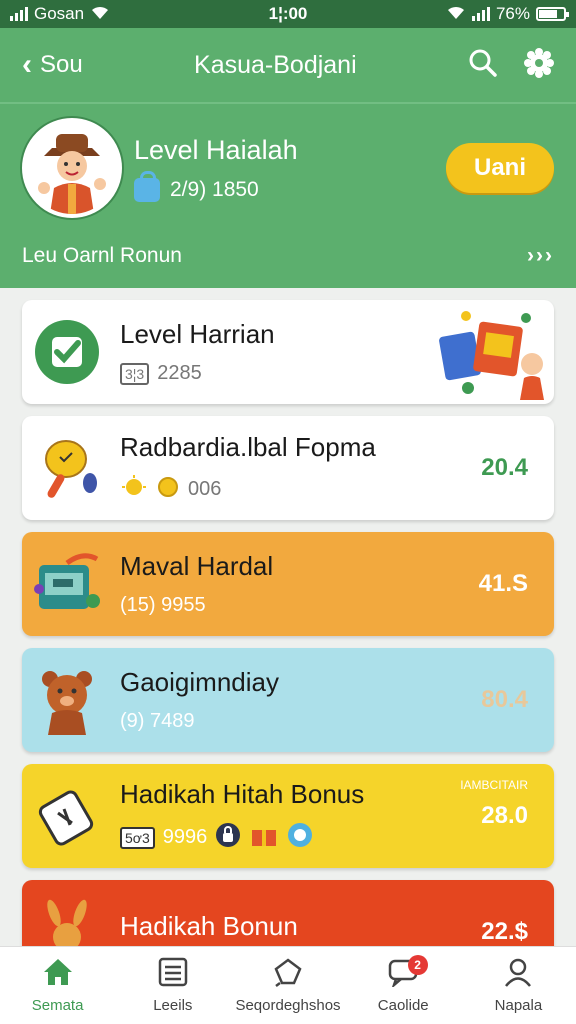 The width and height of the screenshot is (576, 1024). I want to click on gift-box-icon, so click(264, 838).